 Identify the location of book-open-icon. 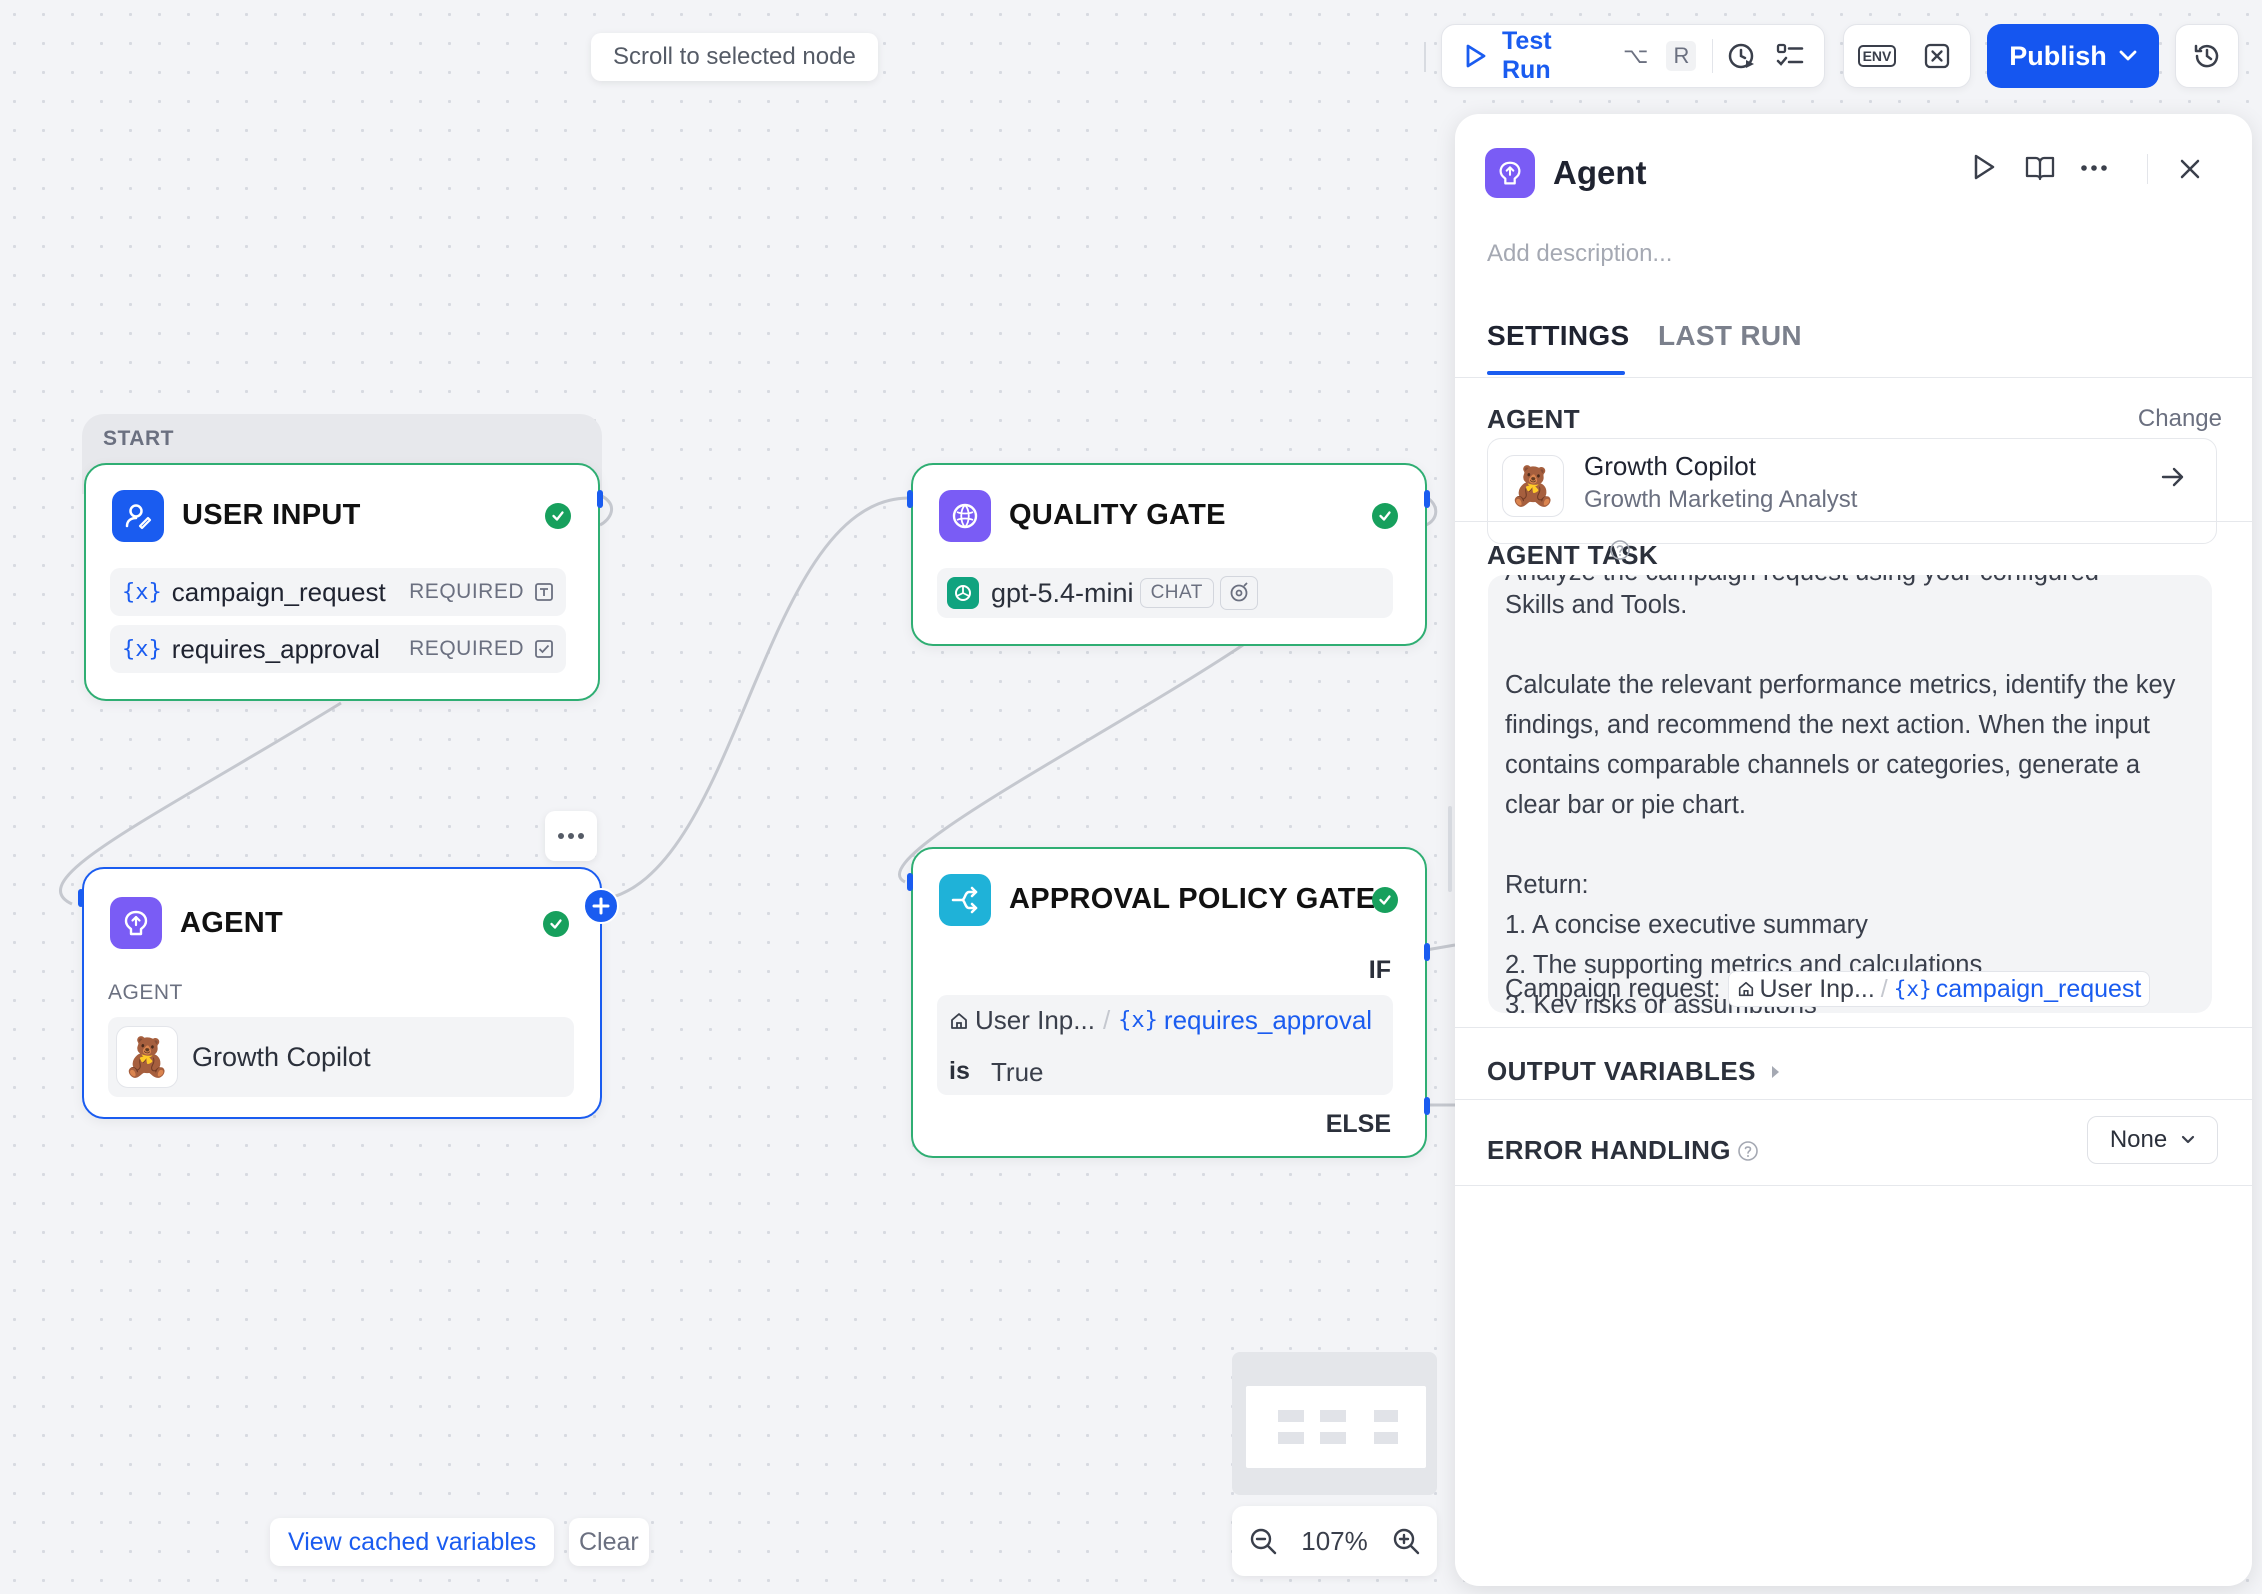
(2040, 168).